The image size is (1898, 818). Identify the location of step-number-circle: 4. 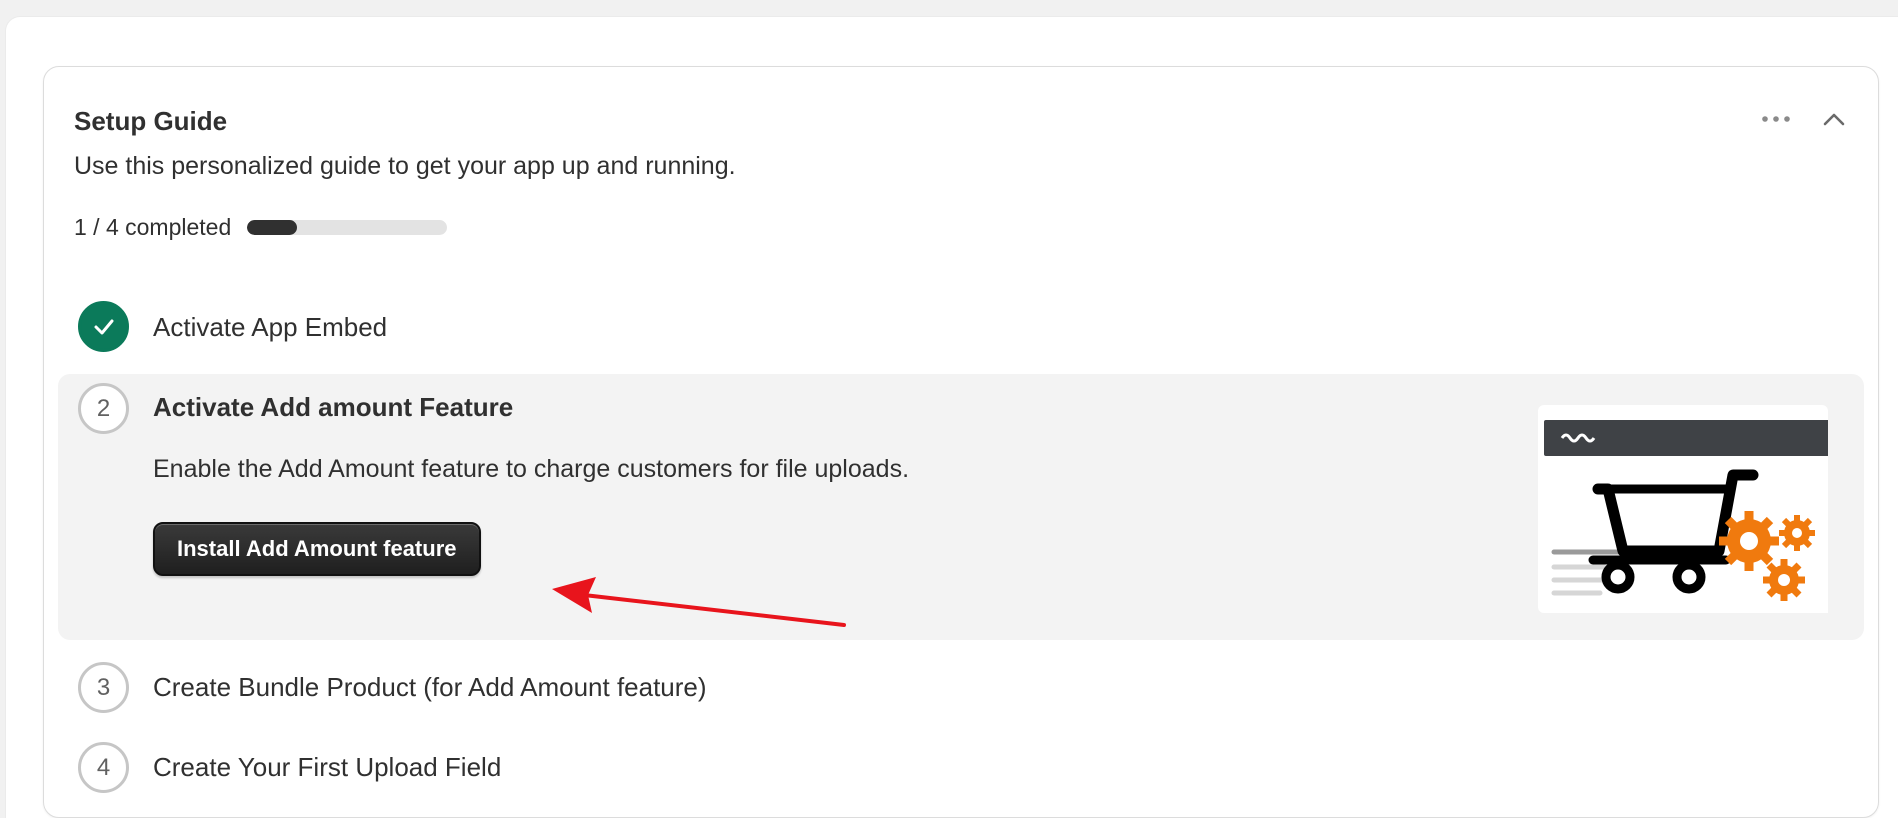
(103, 767).